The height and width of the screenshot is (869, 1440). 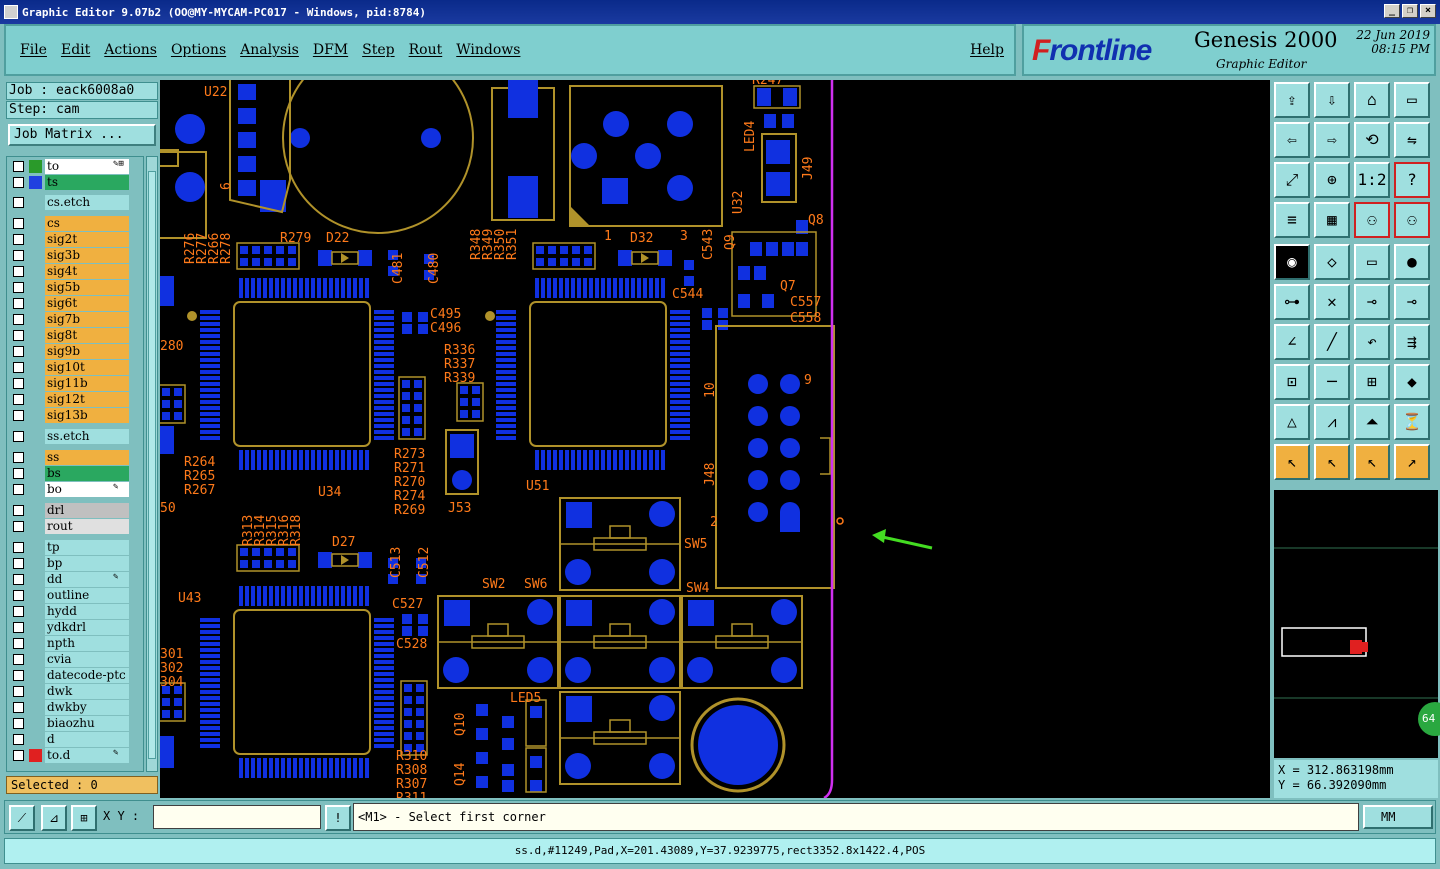 I want to click on silk-label: SW4, so click(x=698, y=588).